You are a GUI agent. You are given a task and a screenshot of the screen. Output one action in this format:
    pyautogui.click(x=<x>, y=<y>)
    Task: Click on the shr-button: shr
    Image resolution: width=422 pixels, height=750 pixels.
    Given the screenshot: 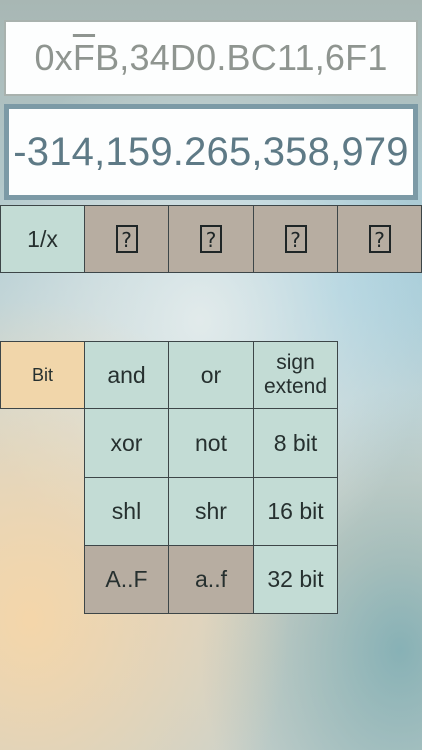 What is the action you would take?
    pyautogui.click(x=211, y=511)
    